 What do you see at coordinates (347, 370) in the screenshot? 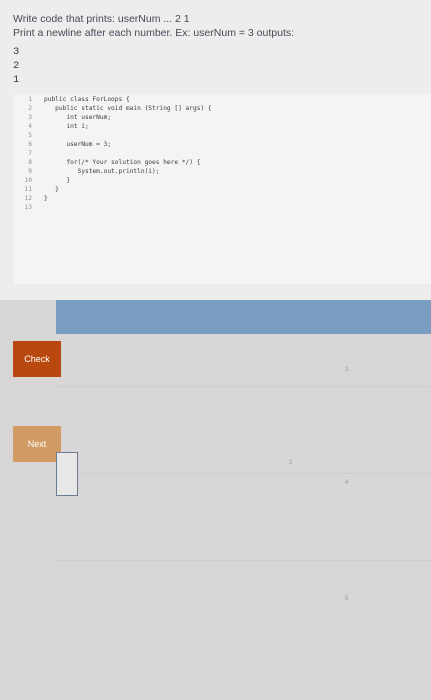
I see `level-label-3: 3` at bounding box center [347, 370].